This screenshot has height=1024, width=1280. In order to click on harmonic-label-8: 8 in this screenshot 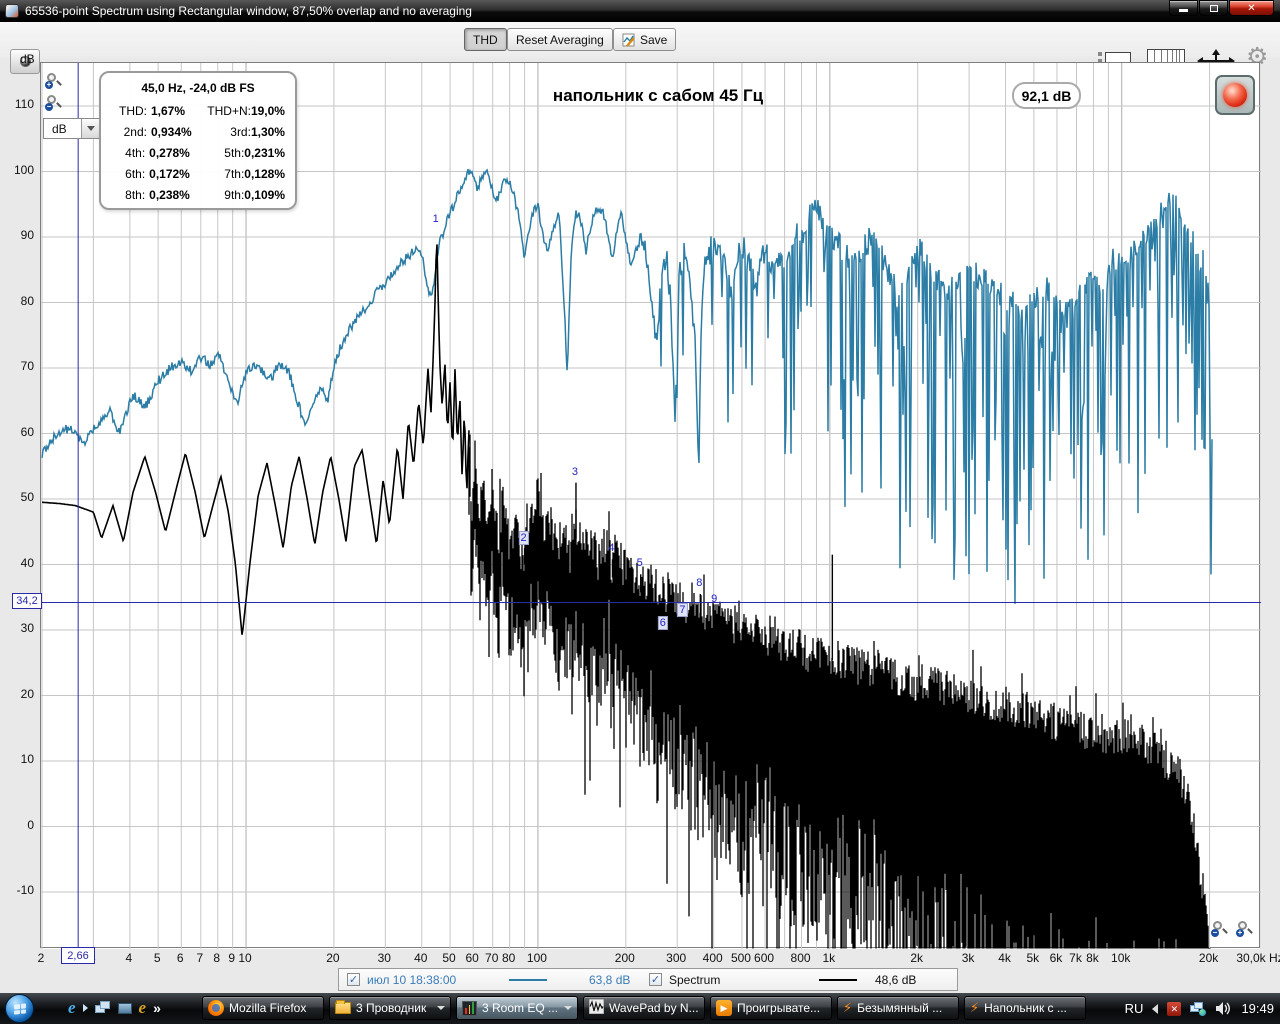, I will do `click(699, 582)`.